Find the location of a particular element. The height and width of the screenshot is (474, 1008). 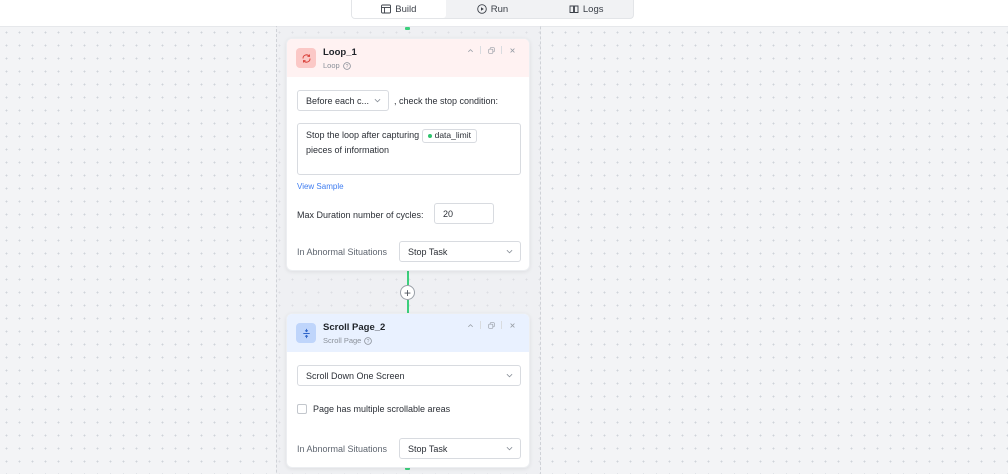

loop-icon is located at coordinates (306, 58).